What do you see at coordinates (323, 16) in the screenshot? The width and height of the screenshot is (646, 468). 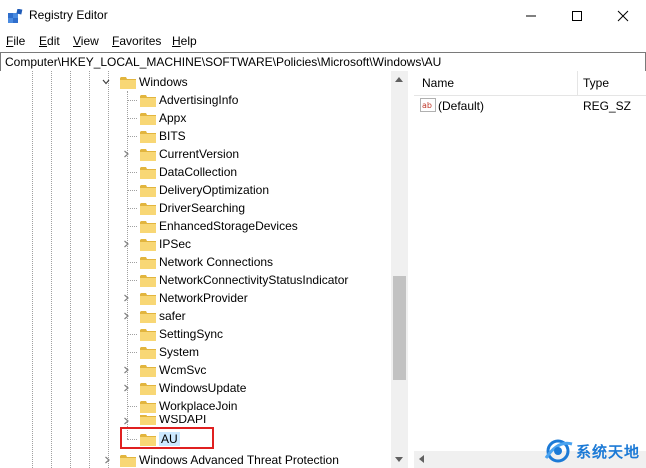 I see `title-bar: Registry Editor` at bounding box center [323, 16].